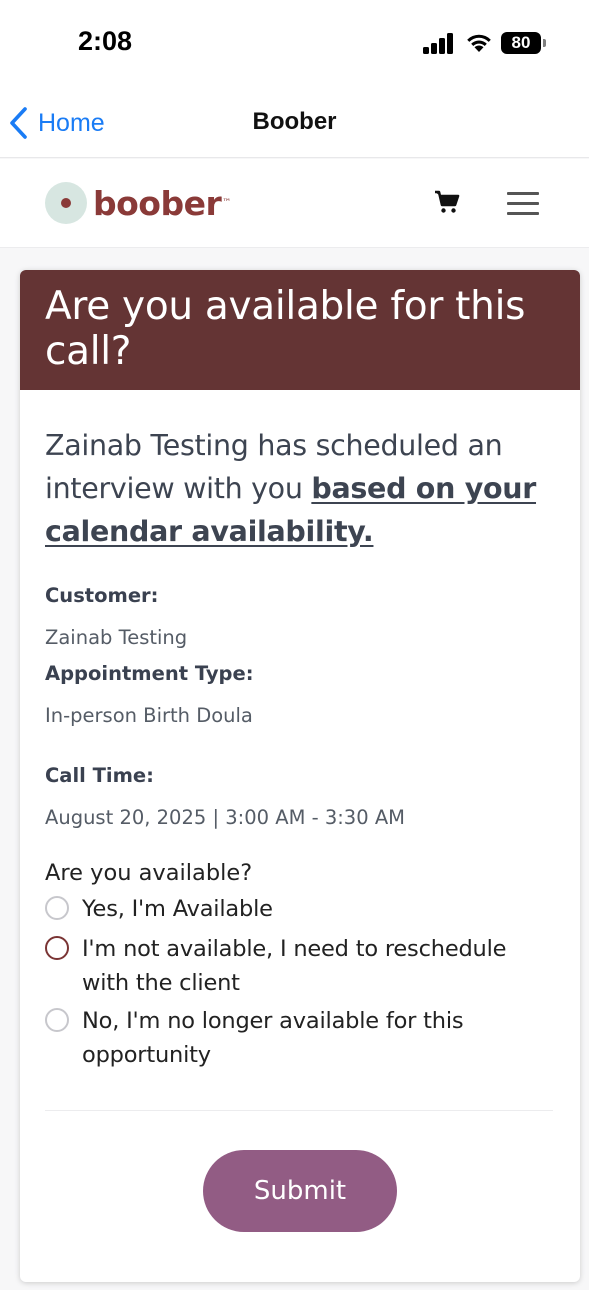 Image resolution: width=589 pixels, height=1290 pixels. I want to click on site-header: boober ™, so click(294, 203).